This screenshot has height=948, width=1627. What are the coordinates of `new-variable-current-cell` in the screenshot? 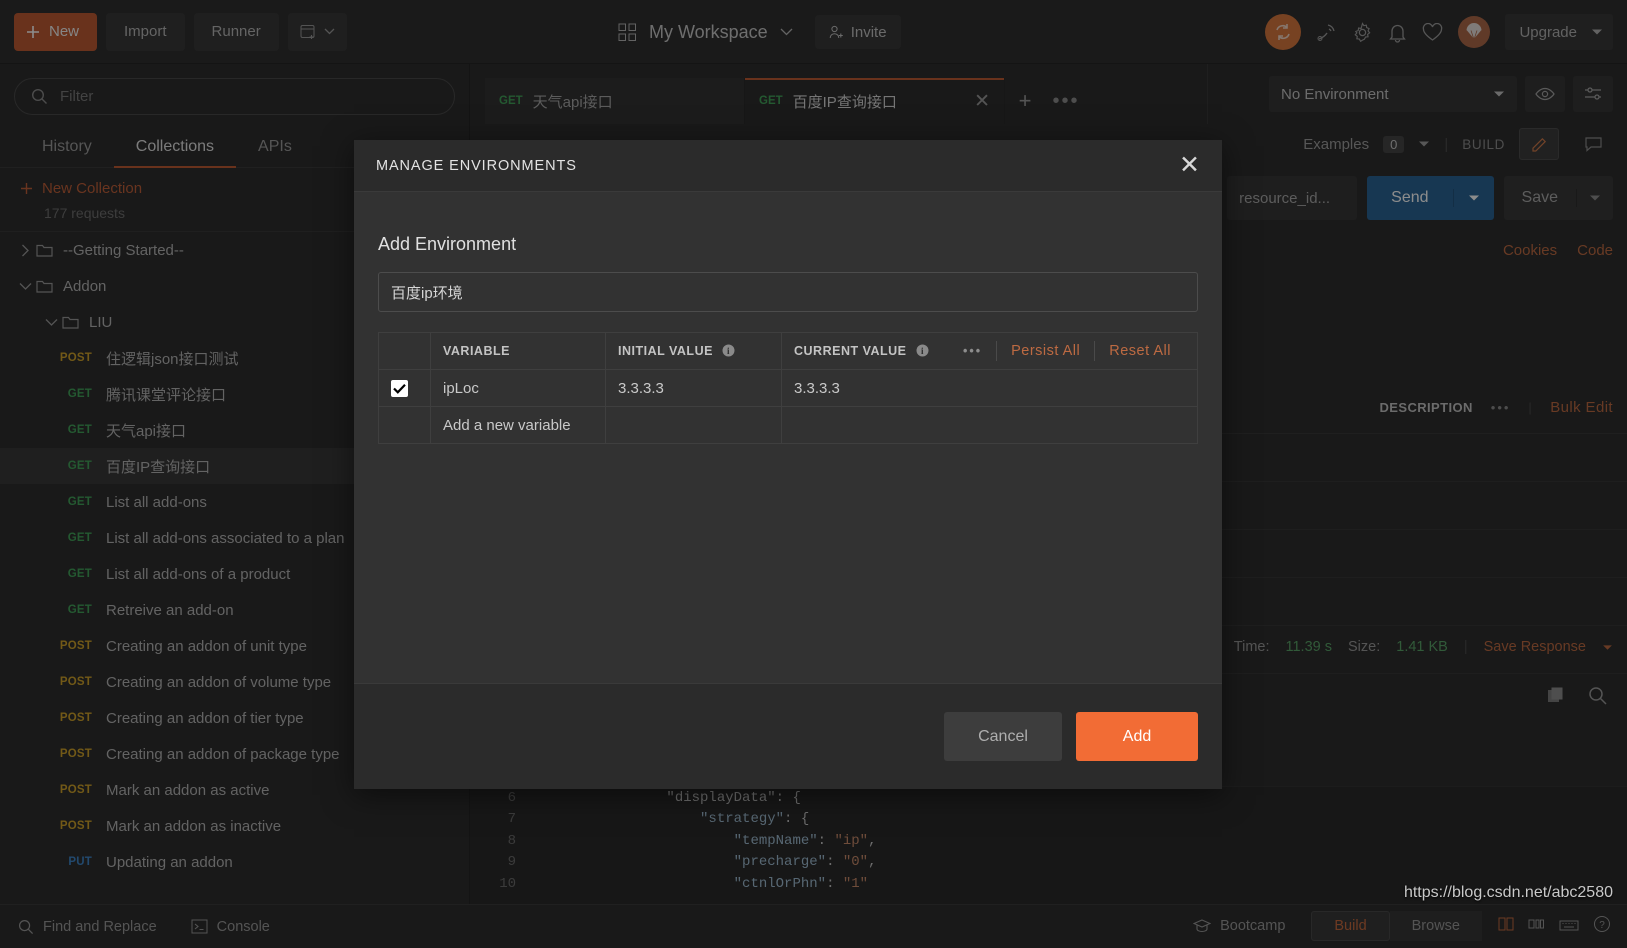 It's located at (989, 425).